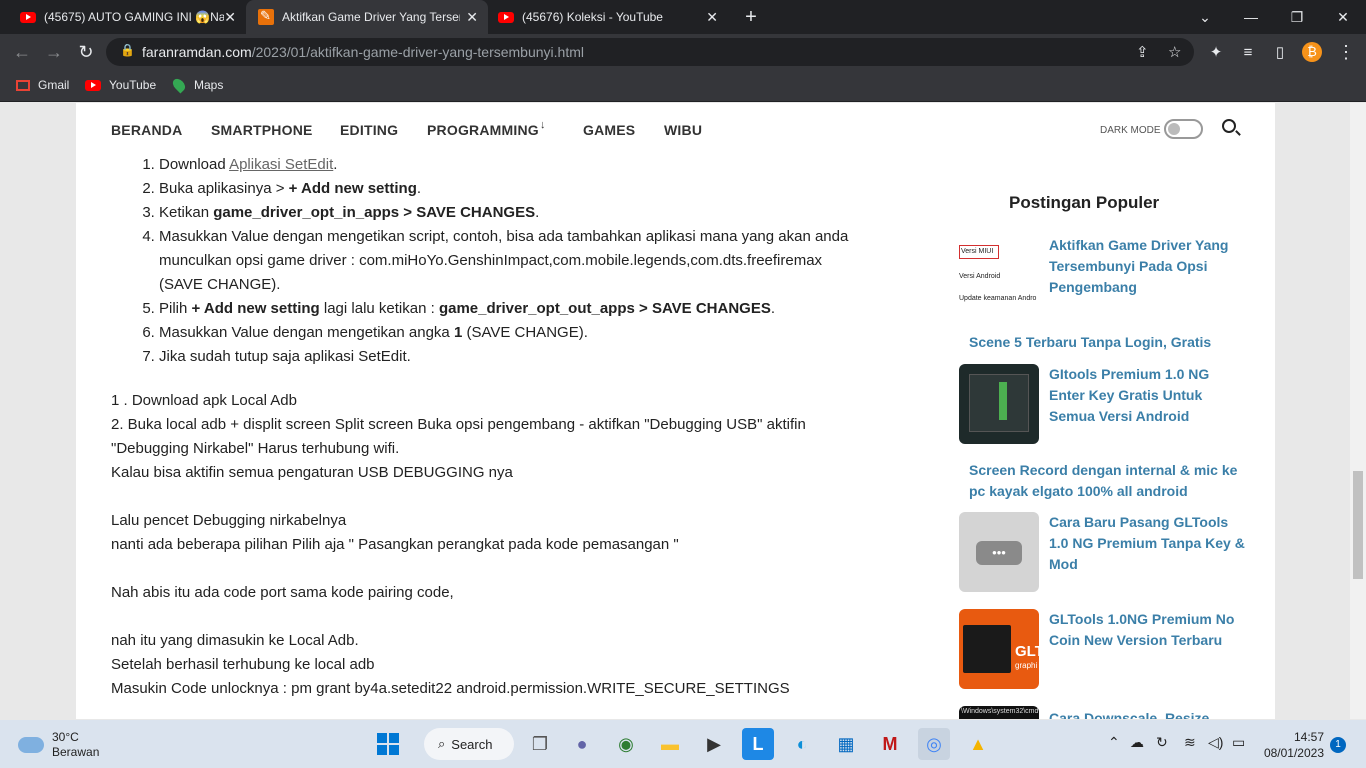 This screenshot has width=1366, height=768. I want to click on extensions-icon: ✦, so click(1216, 52).